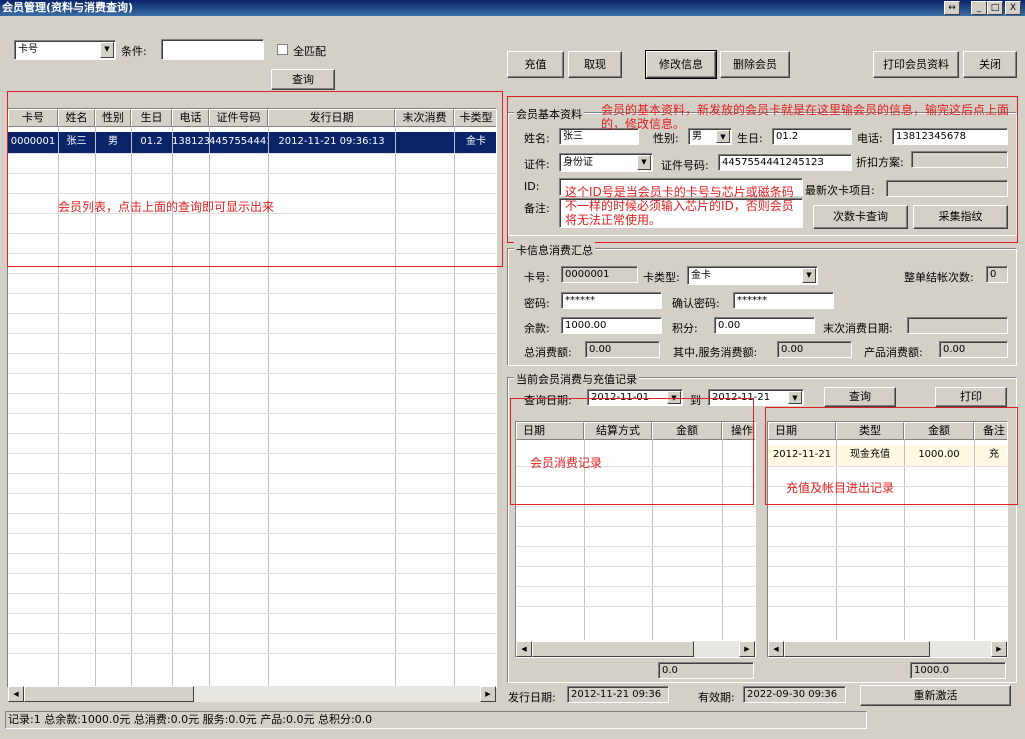  Describe the element at coordinates (212, 49) in the screenshot. I see `condition-input` at that location.